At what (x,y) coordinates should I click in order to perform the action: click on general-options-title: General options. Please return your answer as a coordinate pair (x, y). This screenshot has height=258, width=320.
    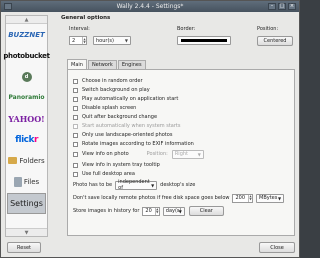
    Looking at the image, I should click on (86, 18).